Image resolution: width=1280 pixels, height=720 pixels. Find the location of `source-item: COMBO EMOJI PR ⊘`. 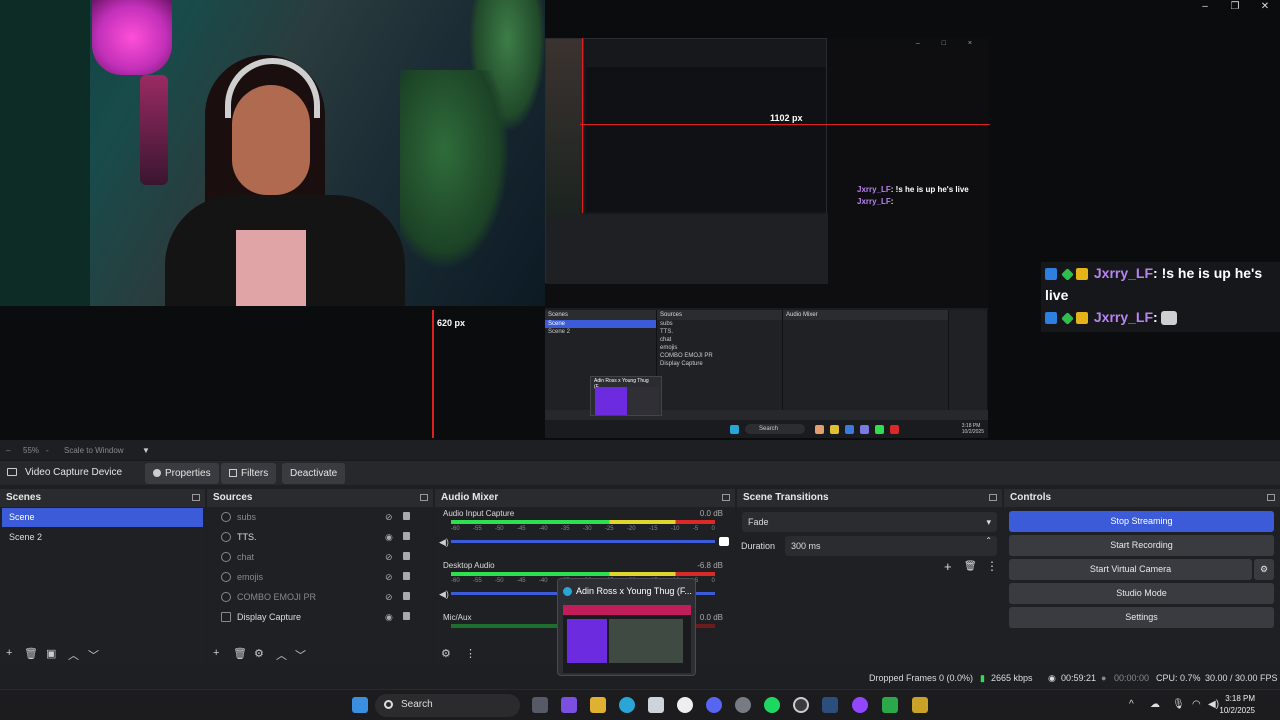

source-item: COMBO EMOJI PR ⊘ is located at coordinates (320, 597).